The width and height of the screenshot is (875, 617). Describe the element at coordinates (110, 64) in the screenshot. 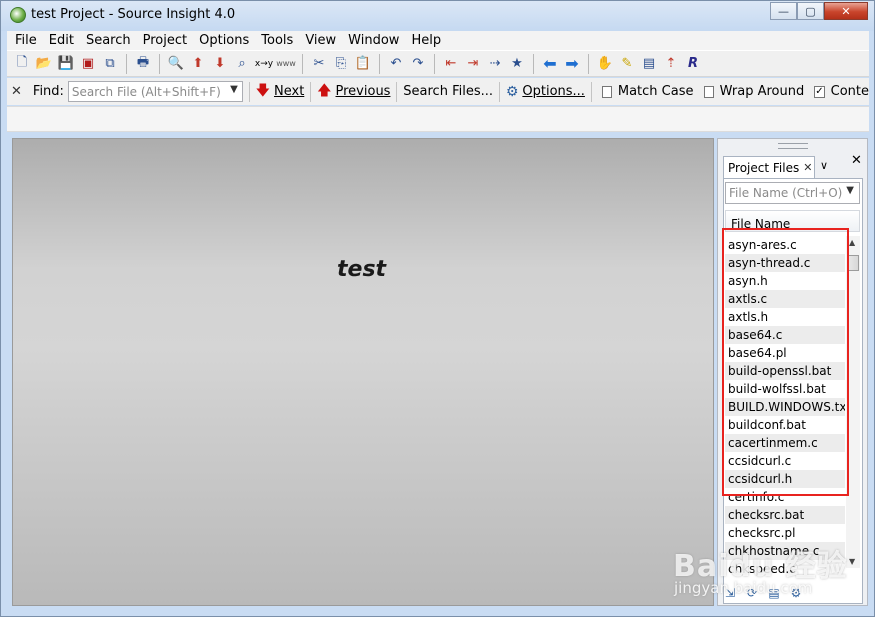

I see `save-all-icon: ⧉` at that location.